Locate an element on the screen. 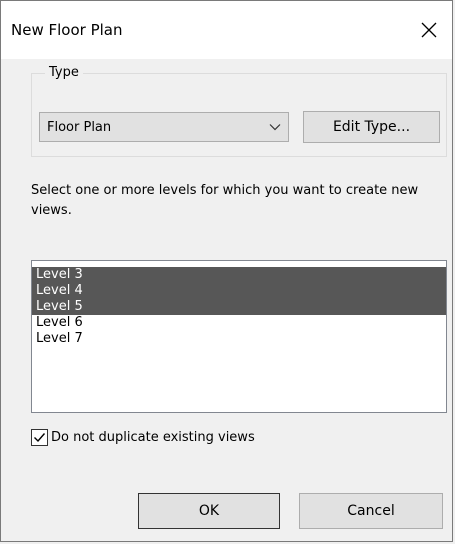  level-list-item: Level 4 is located at coordinates (239, 291).